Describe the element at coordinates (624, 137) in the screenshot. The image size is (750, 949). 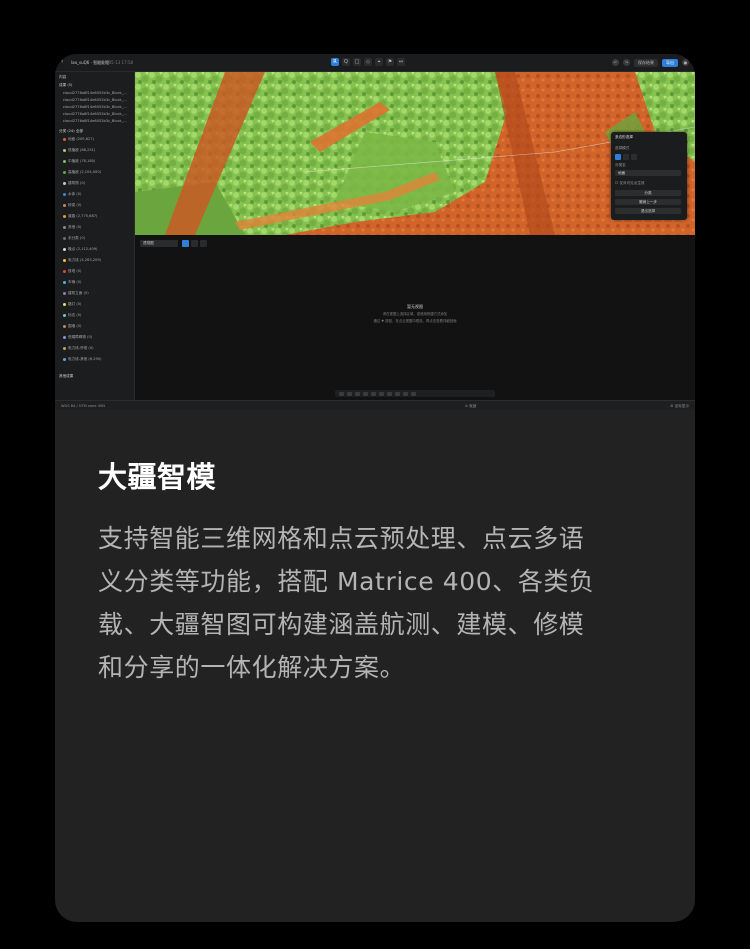
I see `panel-title: 多边形选择` at that location.